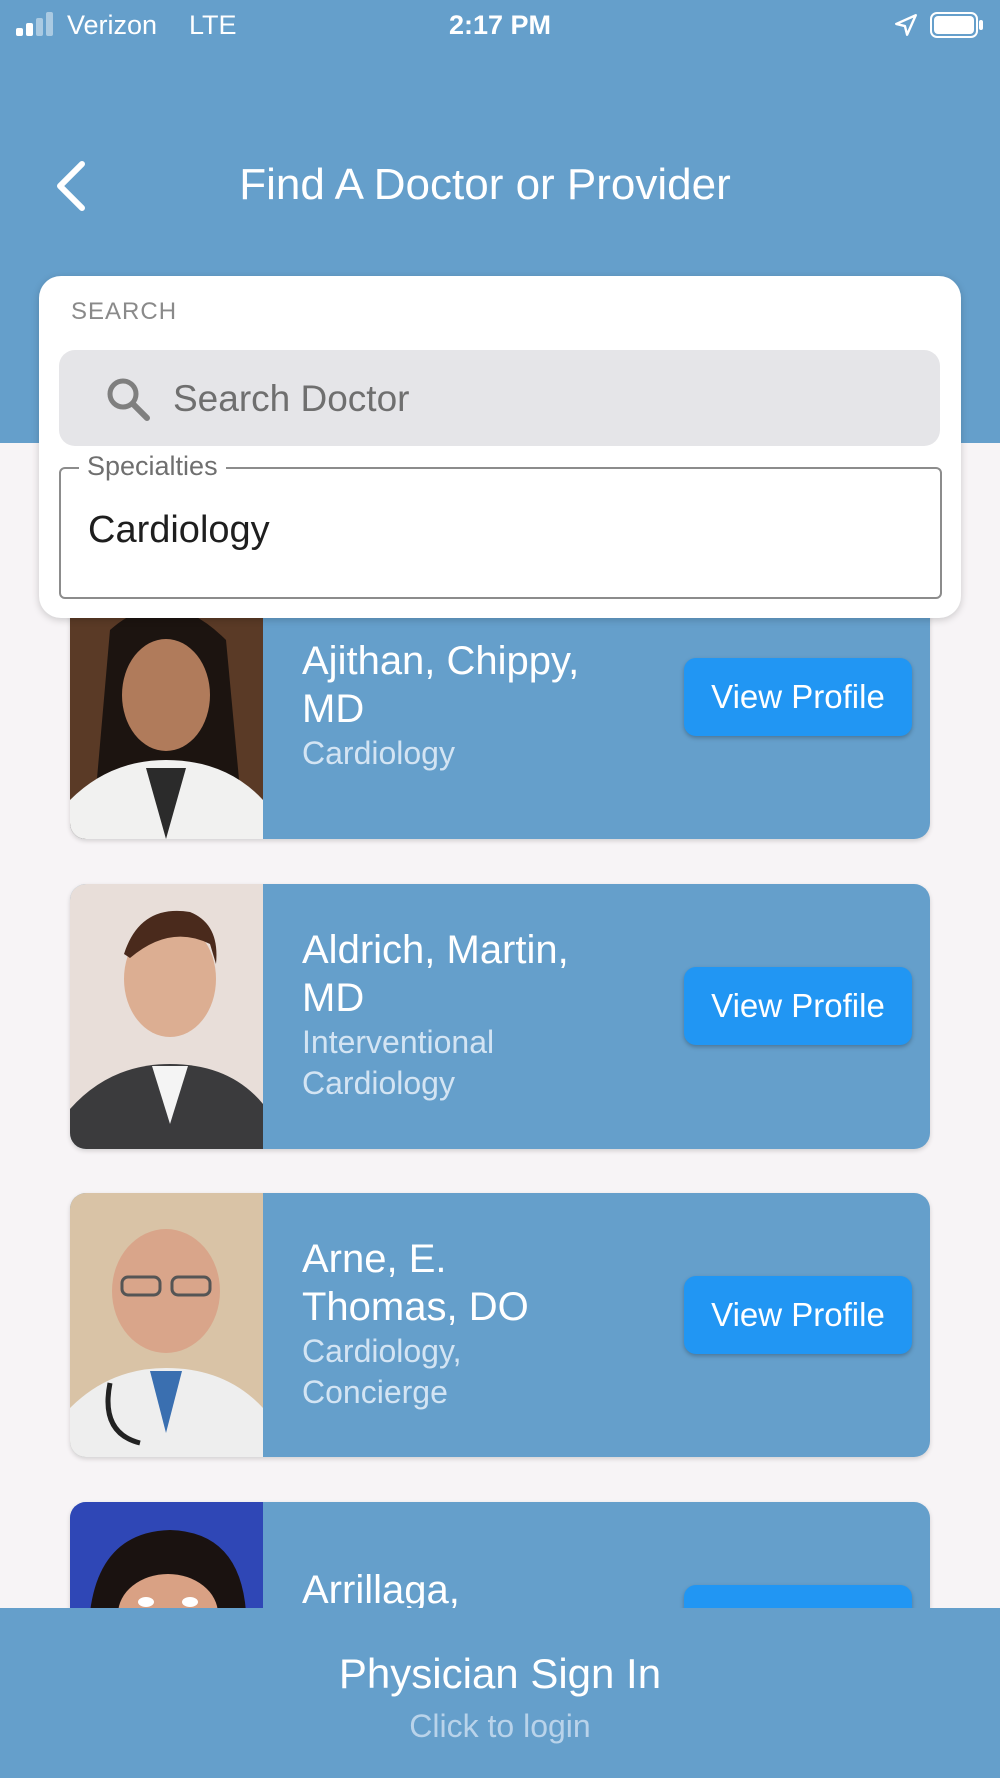 This screenshot has width=1000, height=1778. I want to click on doctor-name: Ajithan, Chippy,, so click(441, 661).